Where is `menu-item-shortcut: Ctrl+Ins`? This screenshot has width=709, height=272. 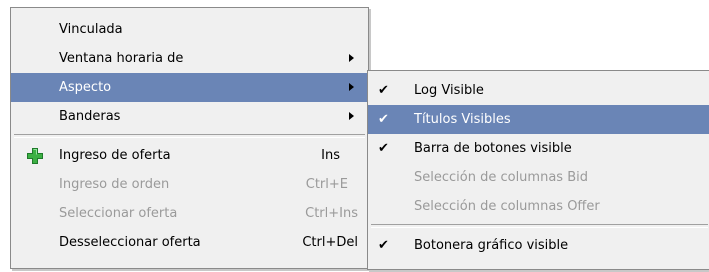 menu-item-shortcut: Ctrl+Ins is located at coordinates (331, 213).